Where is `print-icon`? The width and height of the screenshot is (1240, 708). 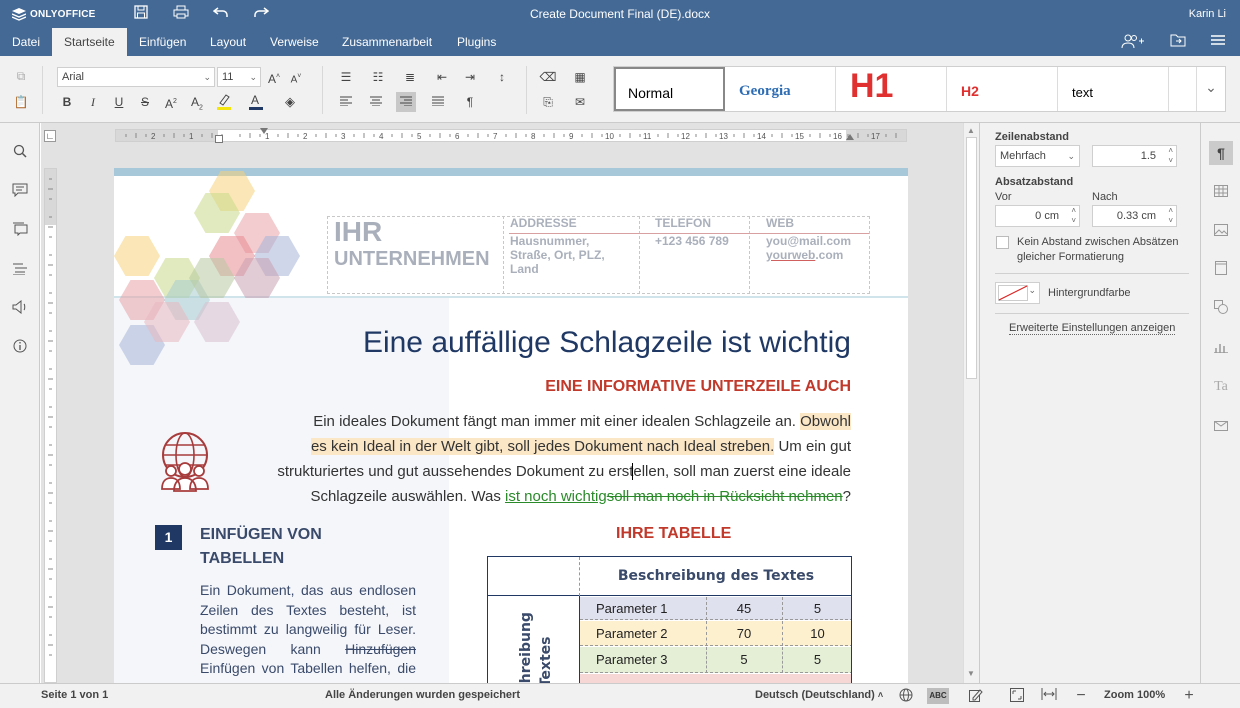
print-icon is located at coordinates (181, 14).